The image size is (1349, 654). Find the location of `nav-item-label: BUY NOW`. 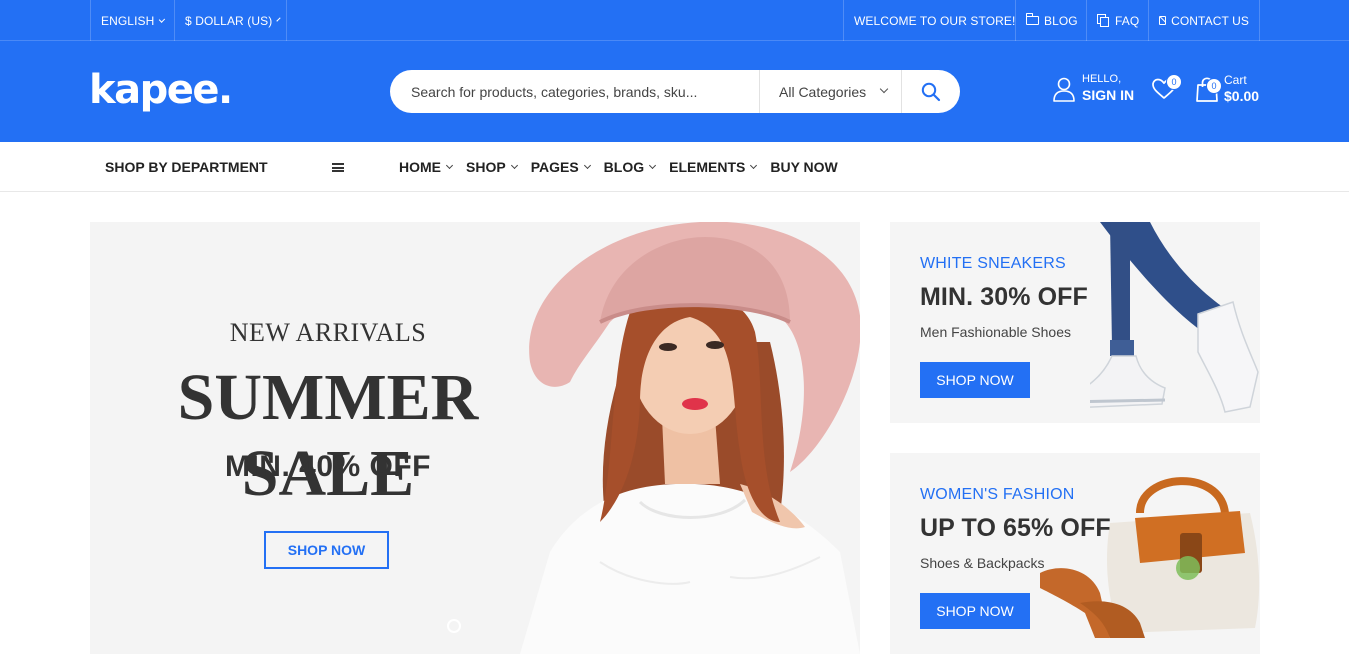

nav-item-label: BUY NOW is located at coordinates (804, 167).